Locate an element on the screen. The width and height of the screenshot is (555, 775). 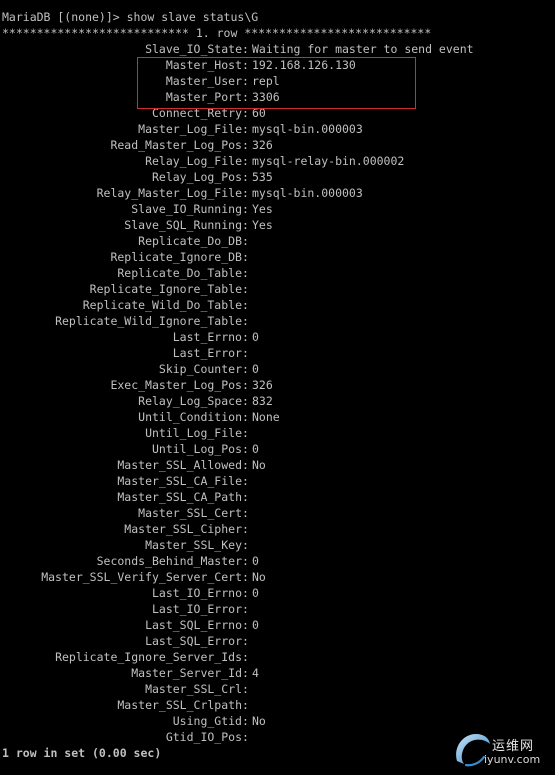
status-field-row: Last_Error: is located at coordinates (277, 353).